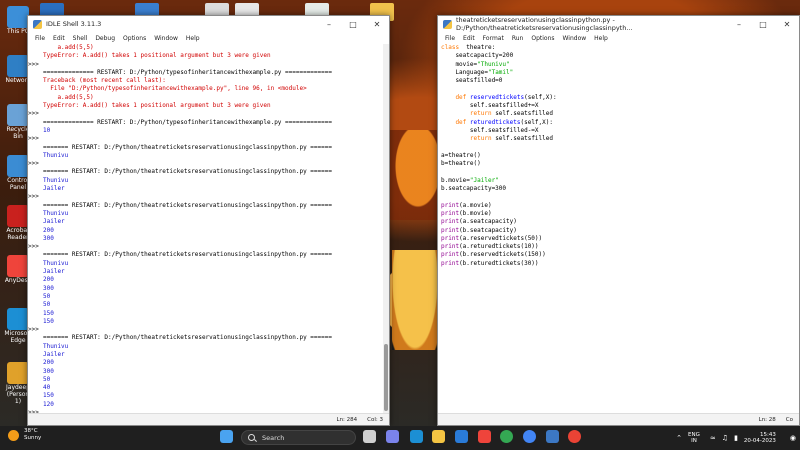  I want to click on shell-line: Traceback (most recent call last):, so click(104, 81).